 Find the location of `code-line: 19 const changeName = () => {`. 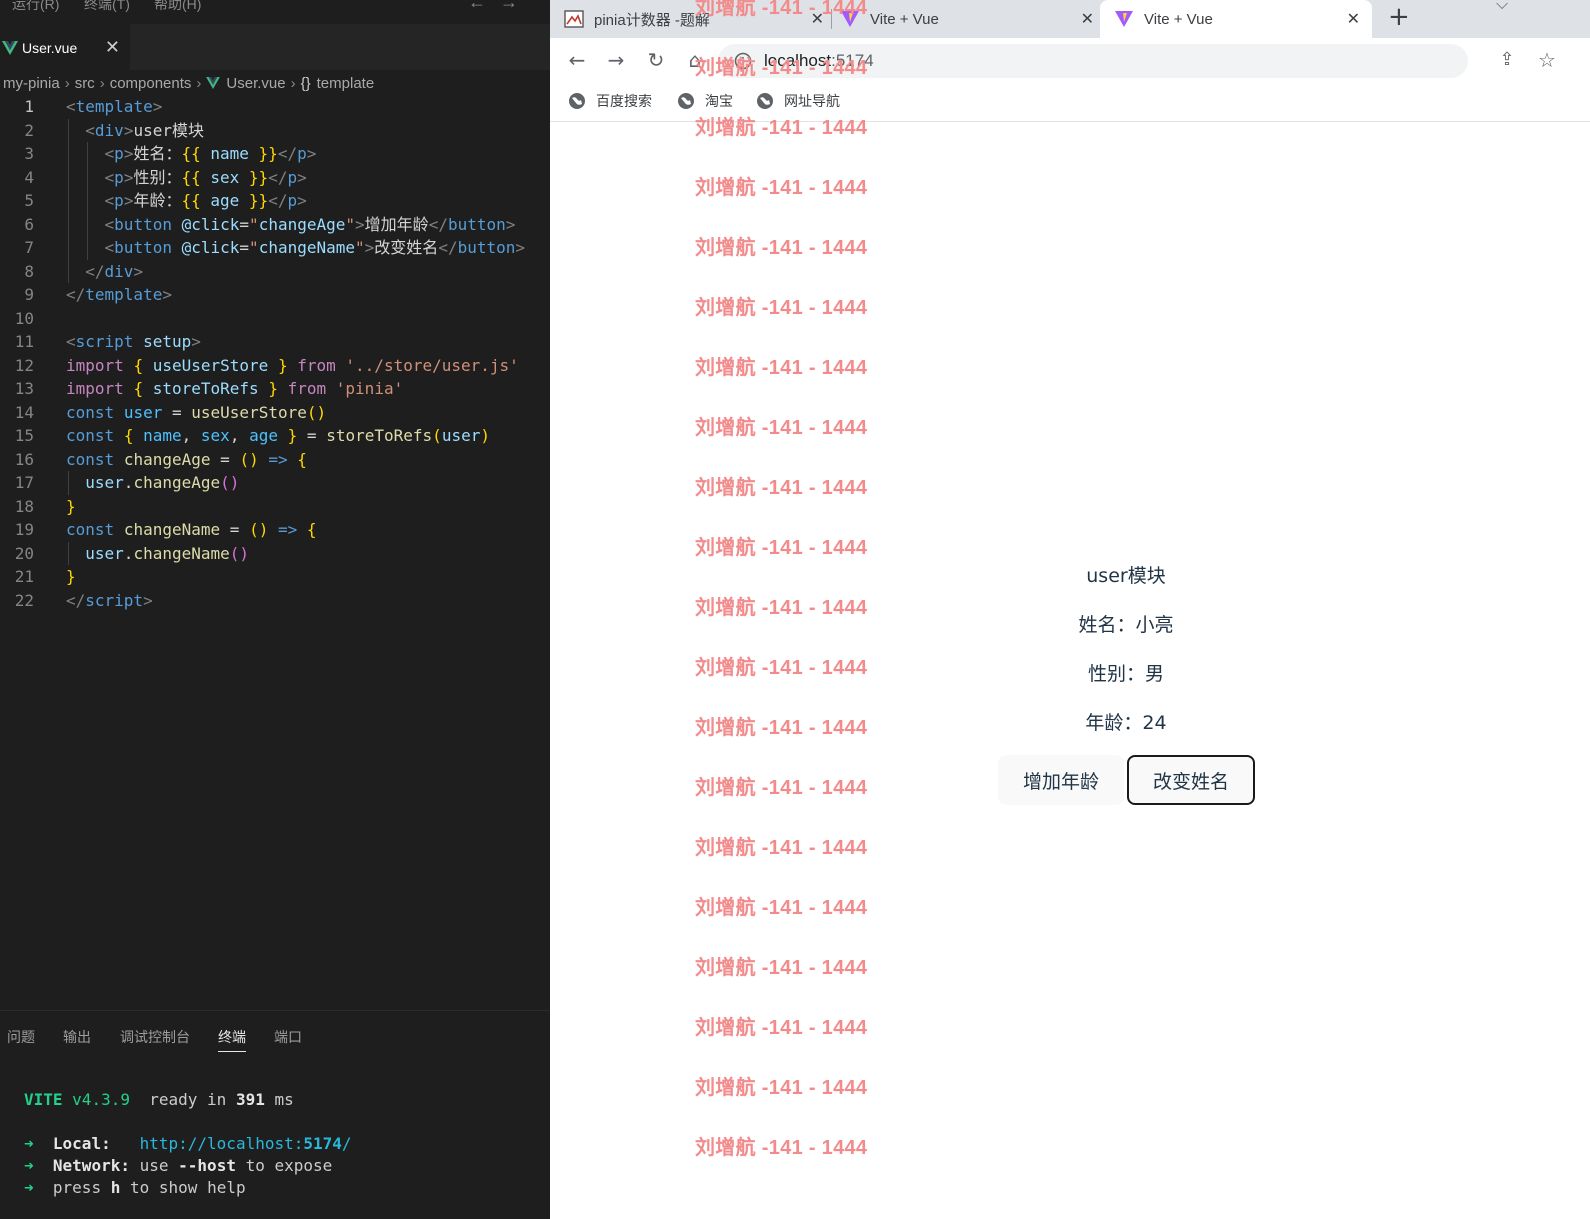

code-line: 19 const changeName = () => { is located at coordinates (165, 529).